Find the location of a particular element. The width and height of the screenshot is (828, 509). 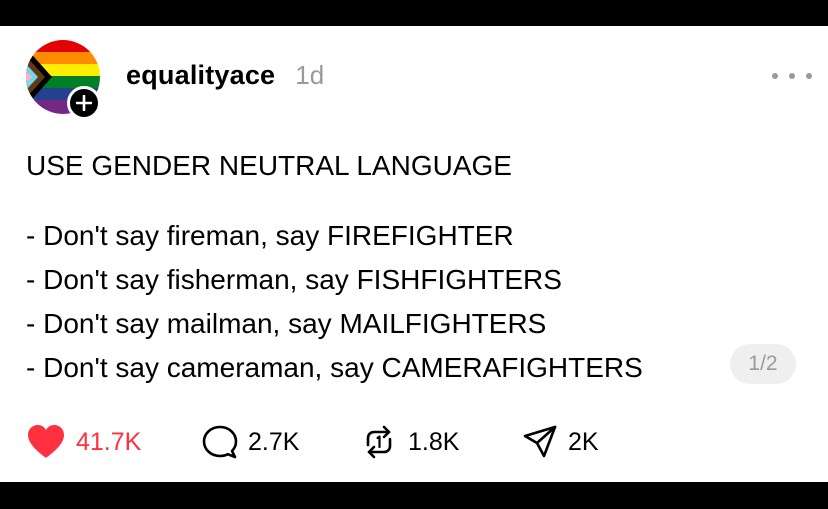

heart-icon is located at coordinates (46, 441).